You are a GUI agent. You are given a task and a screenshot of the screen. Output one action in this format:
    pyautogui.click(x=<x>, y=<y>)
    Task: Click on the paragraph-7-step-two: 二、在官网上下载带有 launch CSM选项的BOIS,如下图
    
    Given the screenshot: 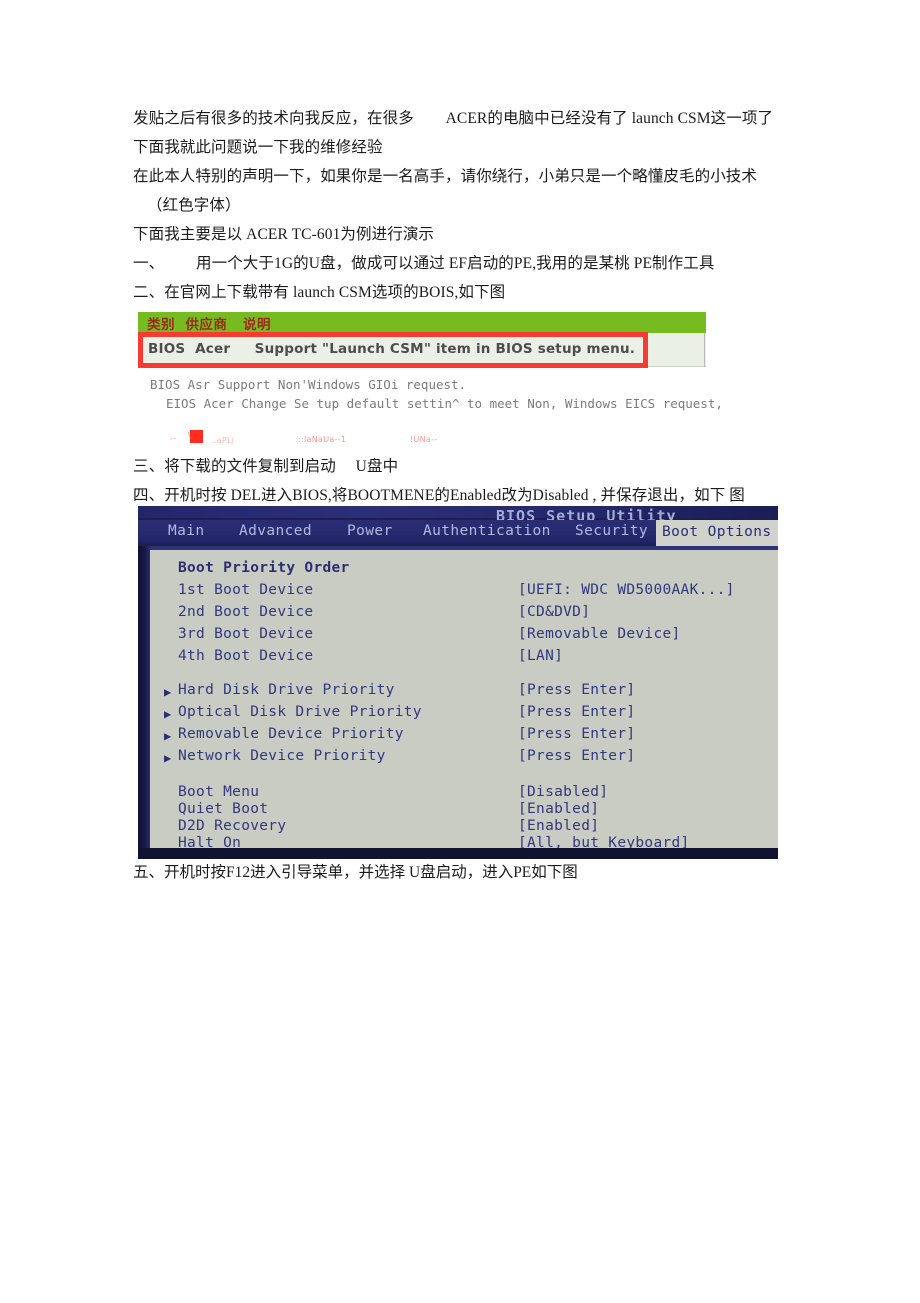 What is the action you would take?
    pyautogui.click(x=319, y=292)
    